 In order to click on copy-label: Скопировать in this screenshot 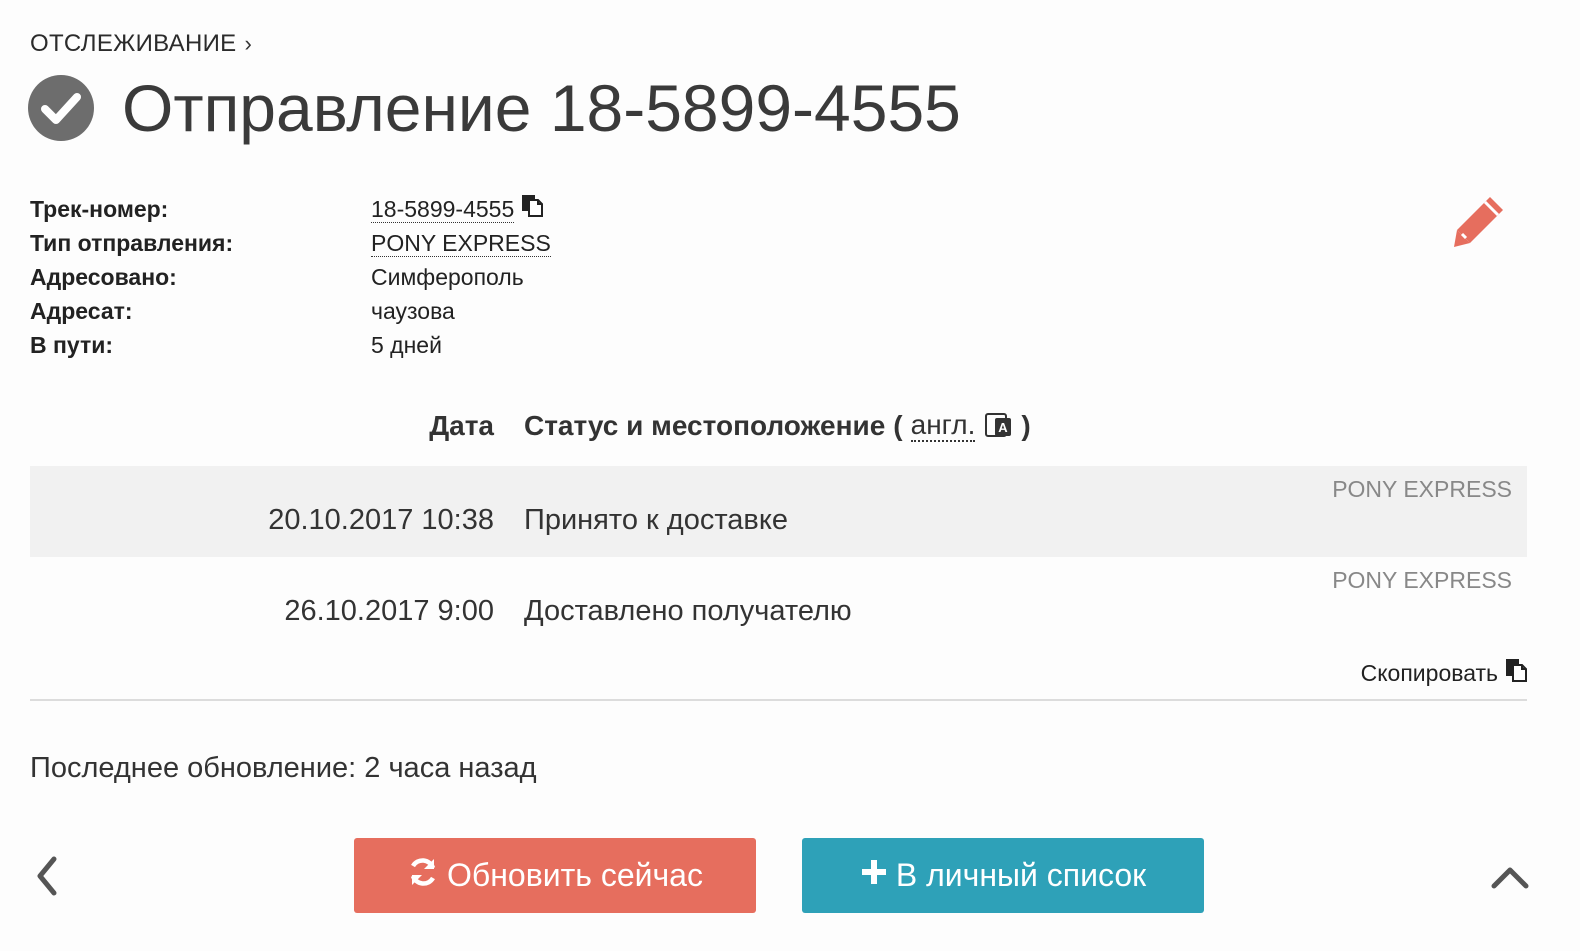, I will do `click(1429, 673)`.